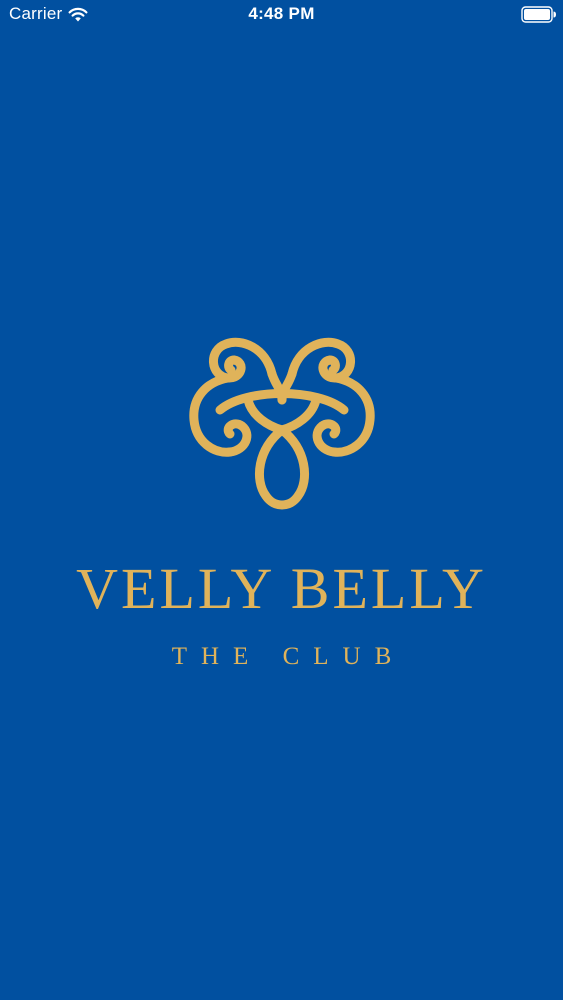 This screenshot has width=563, height=1000. I want to click on brand-tagline: THE CLUB, so click(288, 656).